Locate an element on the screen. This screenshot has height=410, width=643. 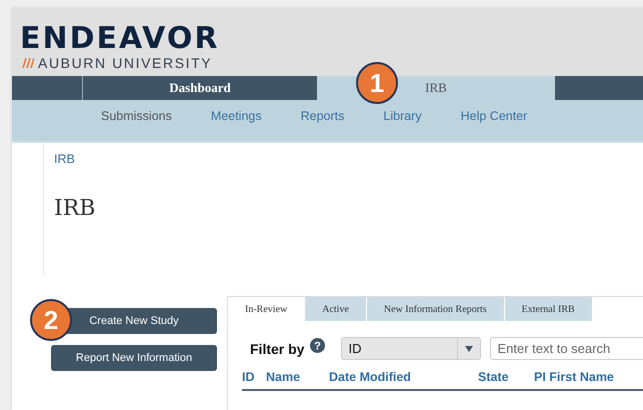
page-title: IRB is located at coordinates (75, 208).